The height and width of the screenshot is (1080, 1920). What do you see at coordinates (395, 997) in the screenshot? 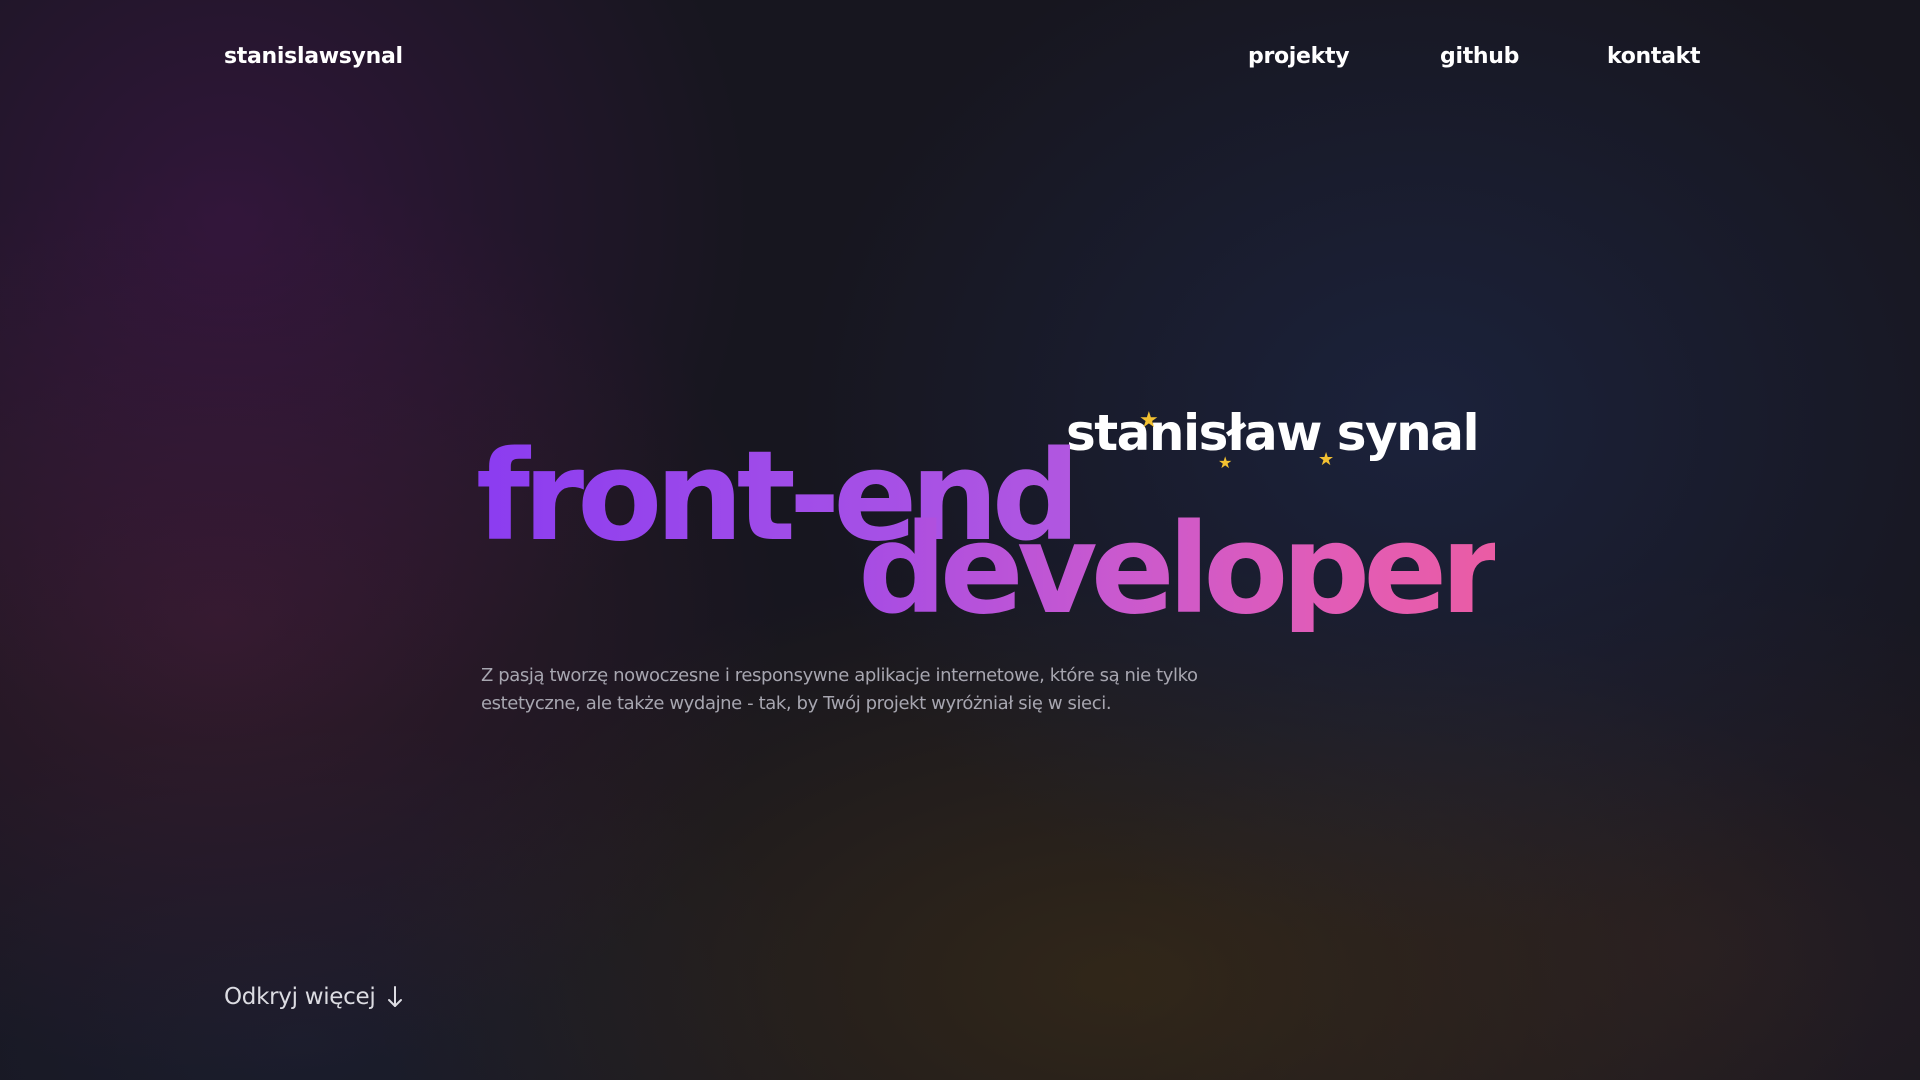
I see `arrow-down-icon` at bounding box center [395, 997].